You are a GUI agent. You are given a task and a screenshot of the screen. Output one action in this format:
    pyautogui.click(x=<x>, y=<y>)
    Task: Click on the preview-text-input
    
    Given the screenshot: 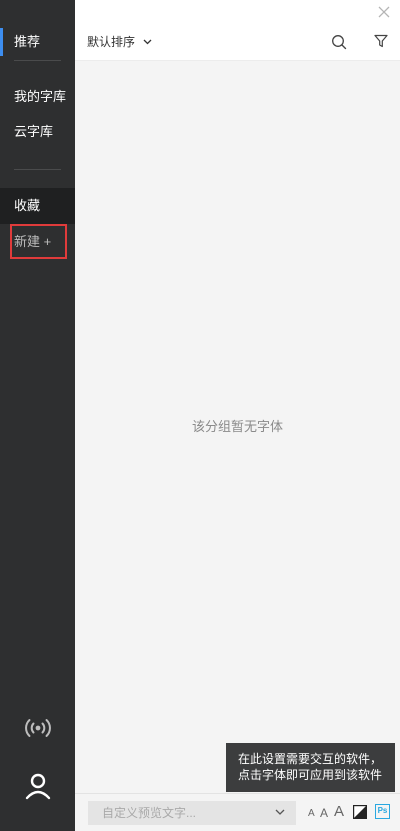 What is the action you would take?
    pyautogui.click(x=192, y=813)
    